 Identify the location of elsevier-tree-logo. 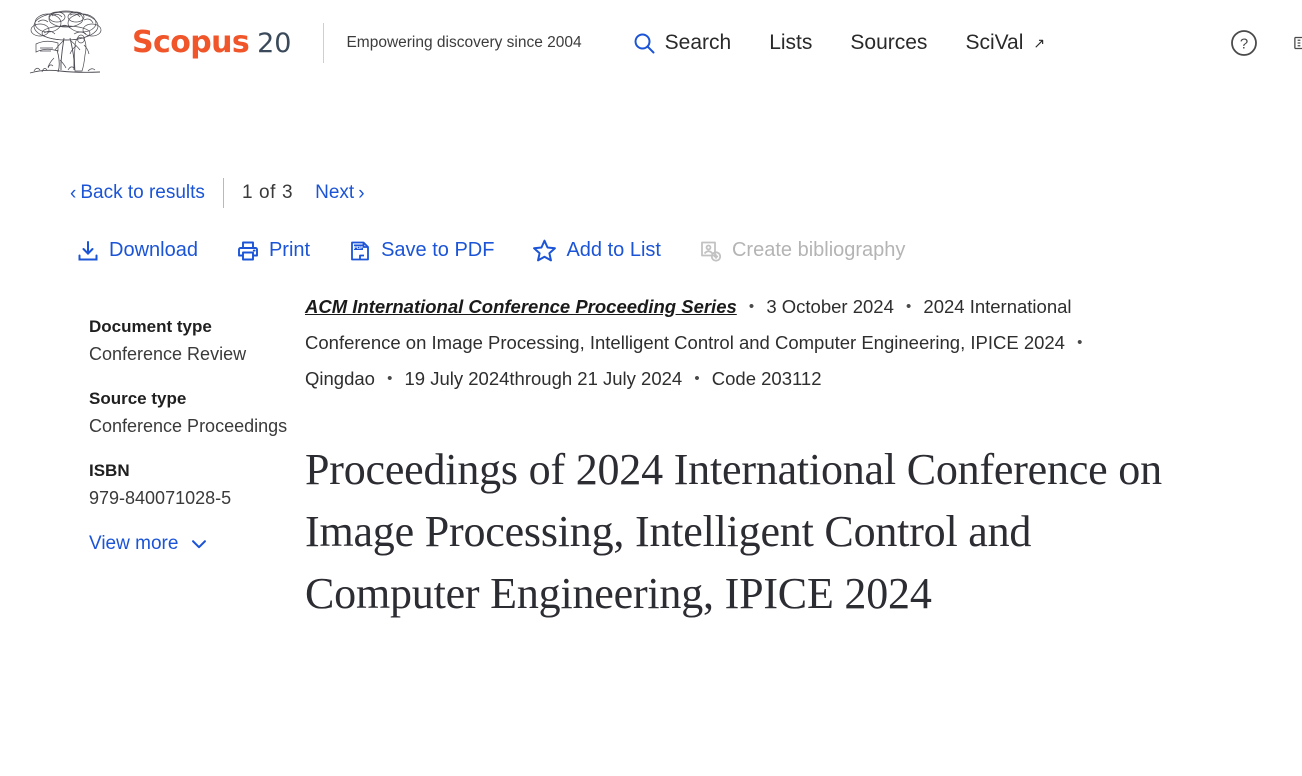
(65, 42).